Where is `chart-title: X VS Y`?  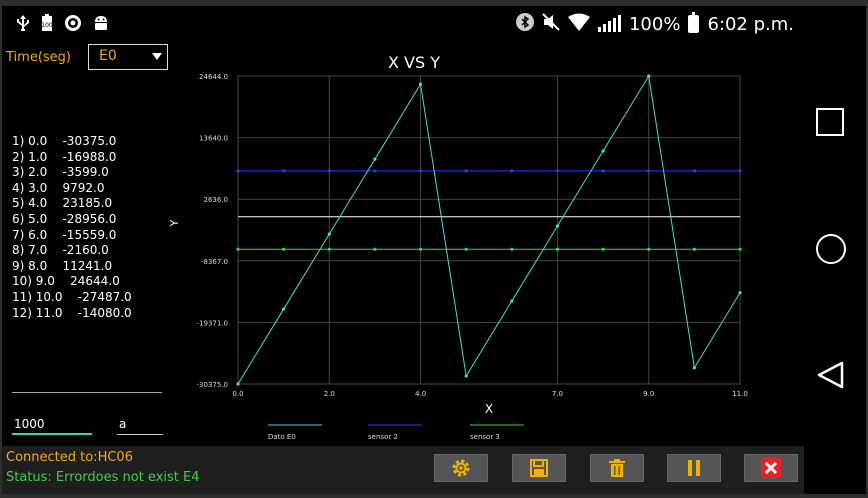
chart-title: X VS Y is located at coordinates (414, 62).